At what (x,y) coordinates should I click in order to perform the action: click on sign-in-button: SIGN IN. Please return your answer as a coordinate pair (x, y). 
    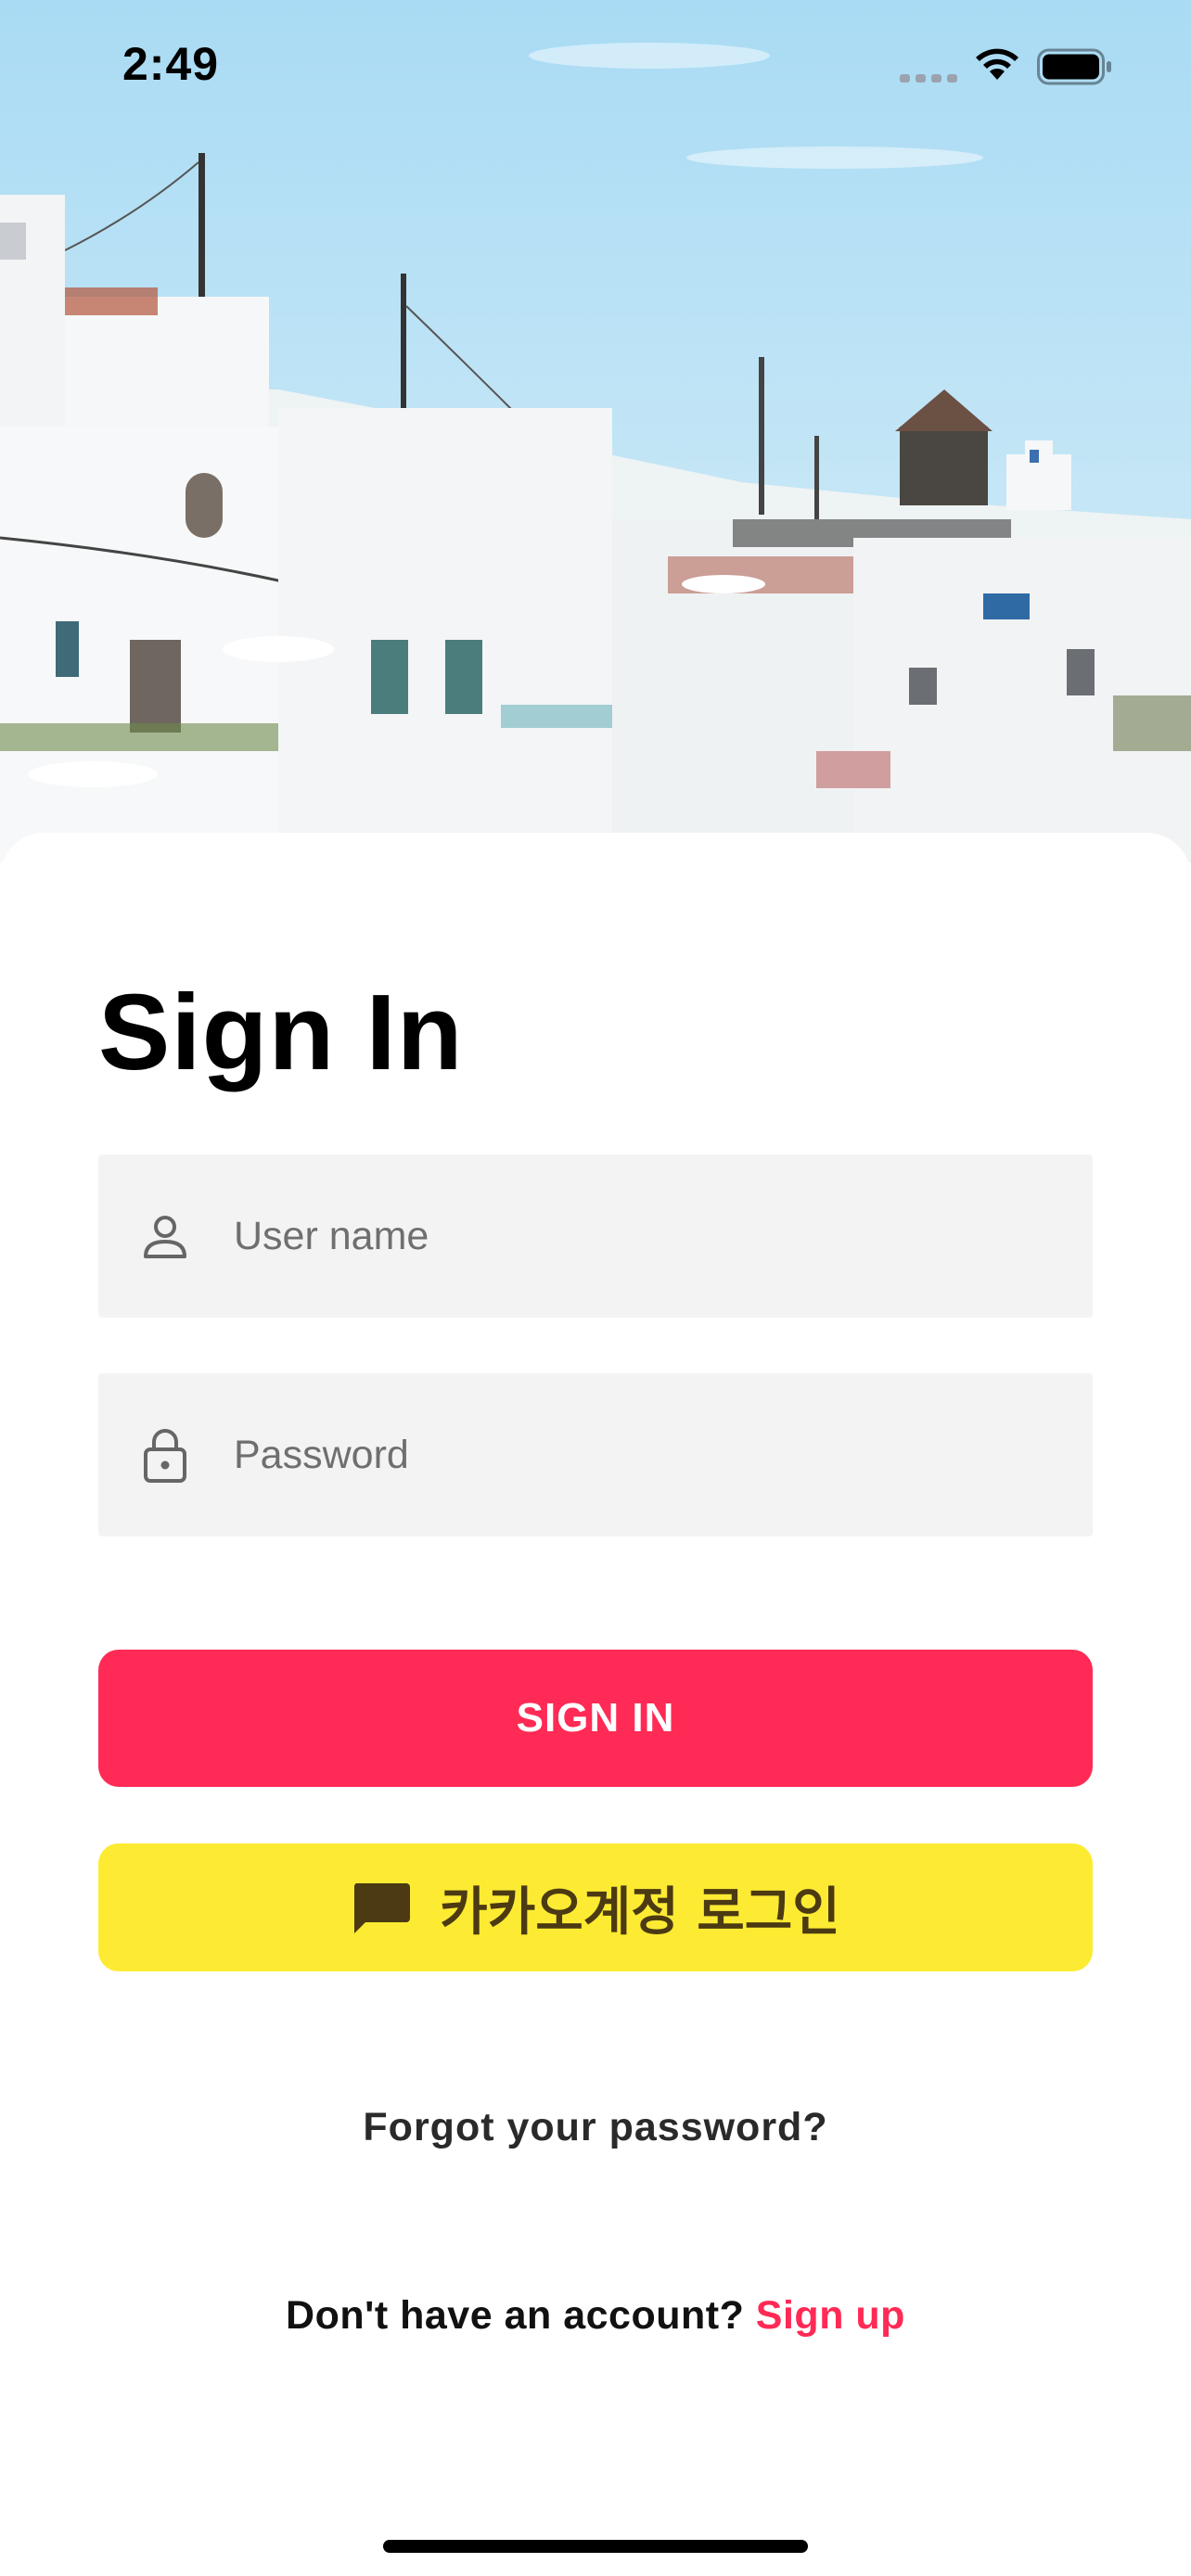
    Looking at the image, I should click on (595, 1719).